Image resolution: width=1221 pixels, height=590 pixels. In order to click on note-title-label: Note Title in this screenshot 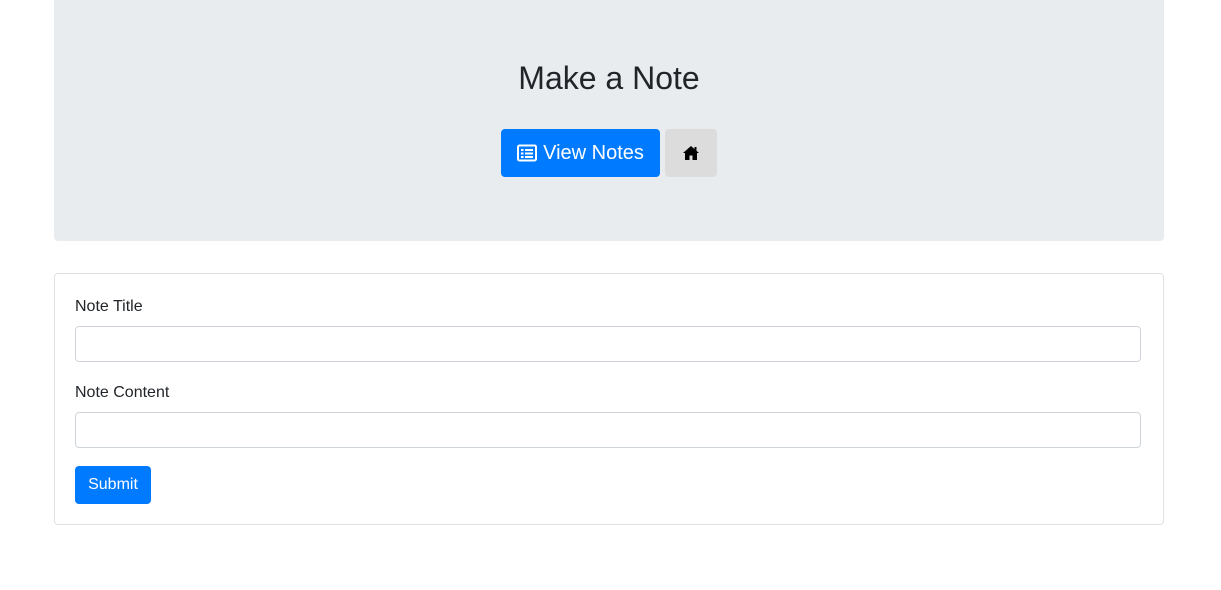, I will do `click(109, 306)`.